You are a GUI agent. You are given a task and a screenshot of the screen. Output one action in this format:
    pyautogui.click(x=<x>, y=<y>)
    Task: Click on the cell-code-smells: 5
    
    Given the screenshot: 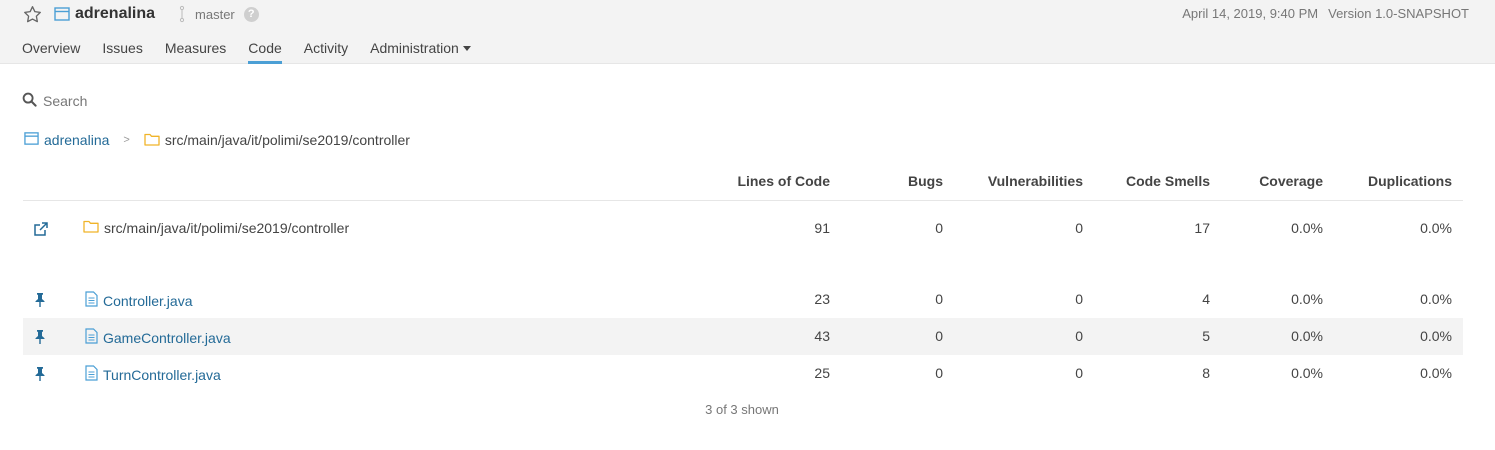 What is the action you would take?
    pyautogui.click(x=1206, y=336)
    